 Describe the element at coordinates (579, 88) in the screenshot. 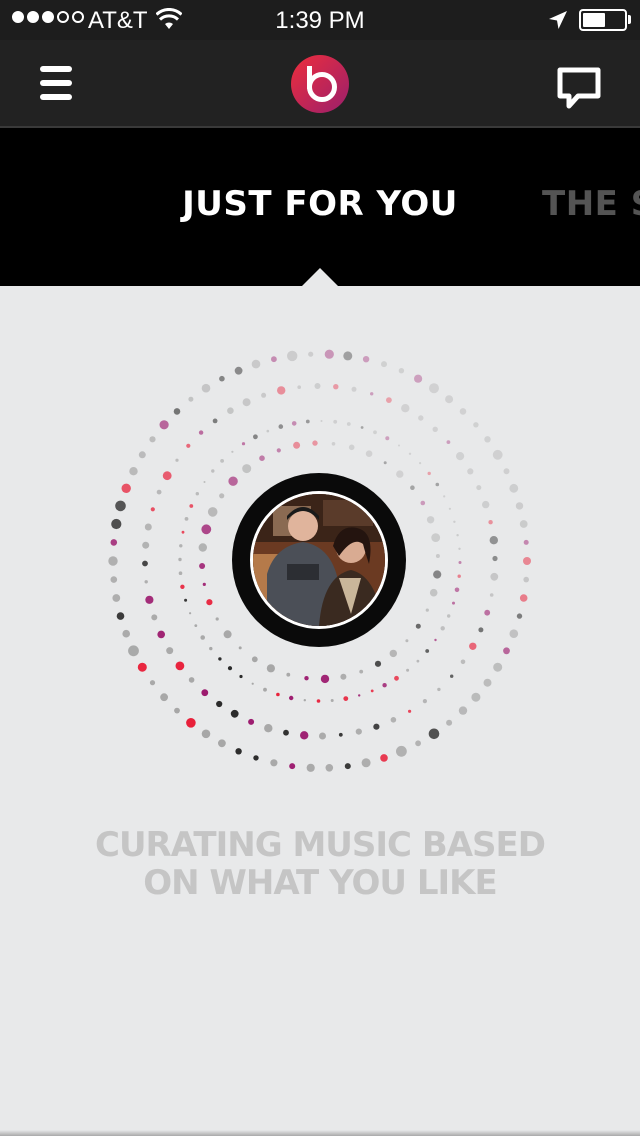

I see `speech-bubble-icon` at that location.